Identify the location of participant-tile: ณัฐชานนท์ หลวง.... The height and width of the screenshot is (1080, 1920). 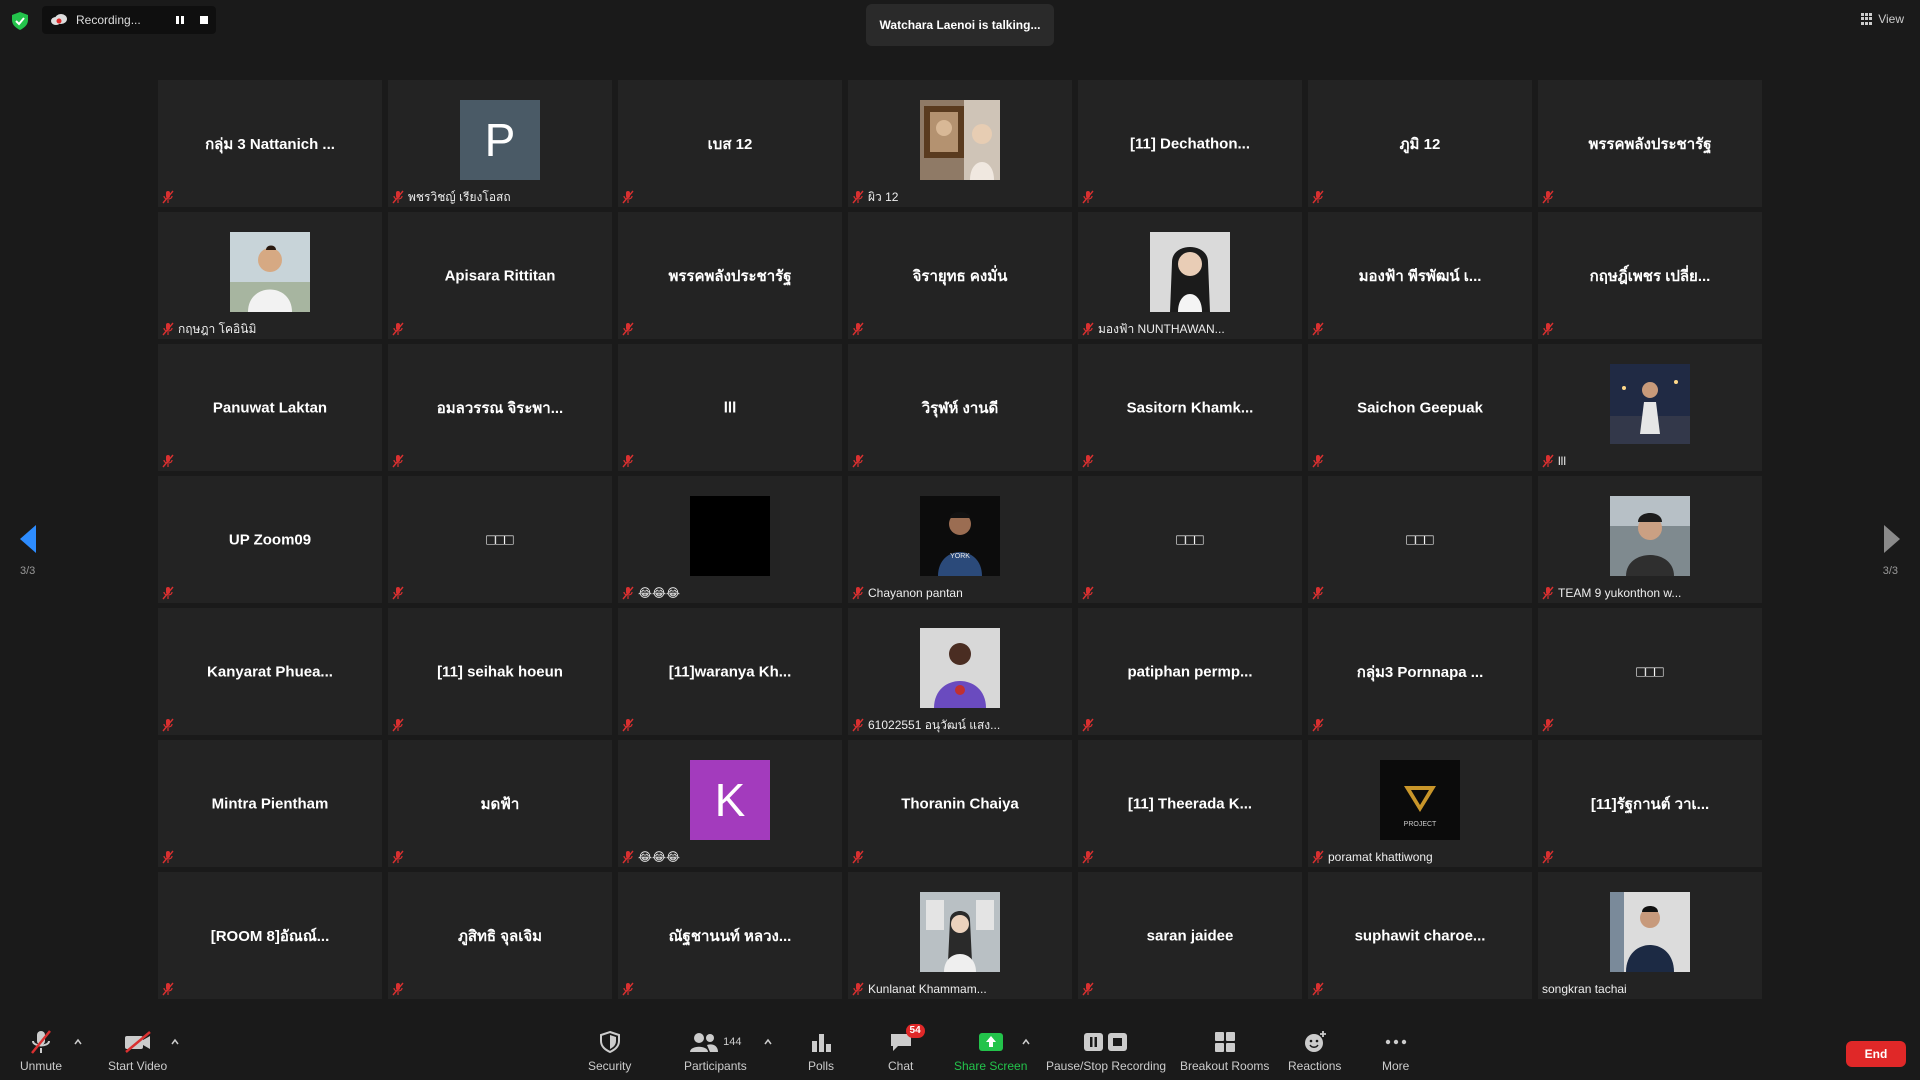
(730, 935).